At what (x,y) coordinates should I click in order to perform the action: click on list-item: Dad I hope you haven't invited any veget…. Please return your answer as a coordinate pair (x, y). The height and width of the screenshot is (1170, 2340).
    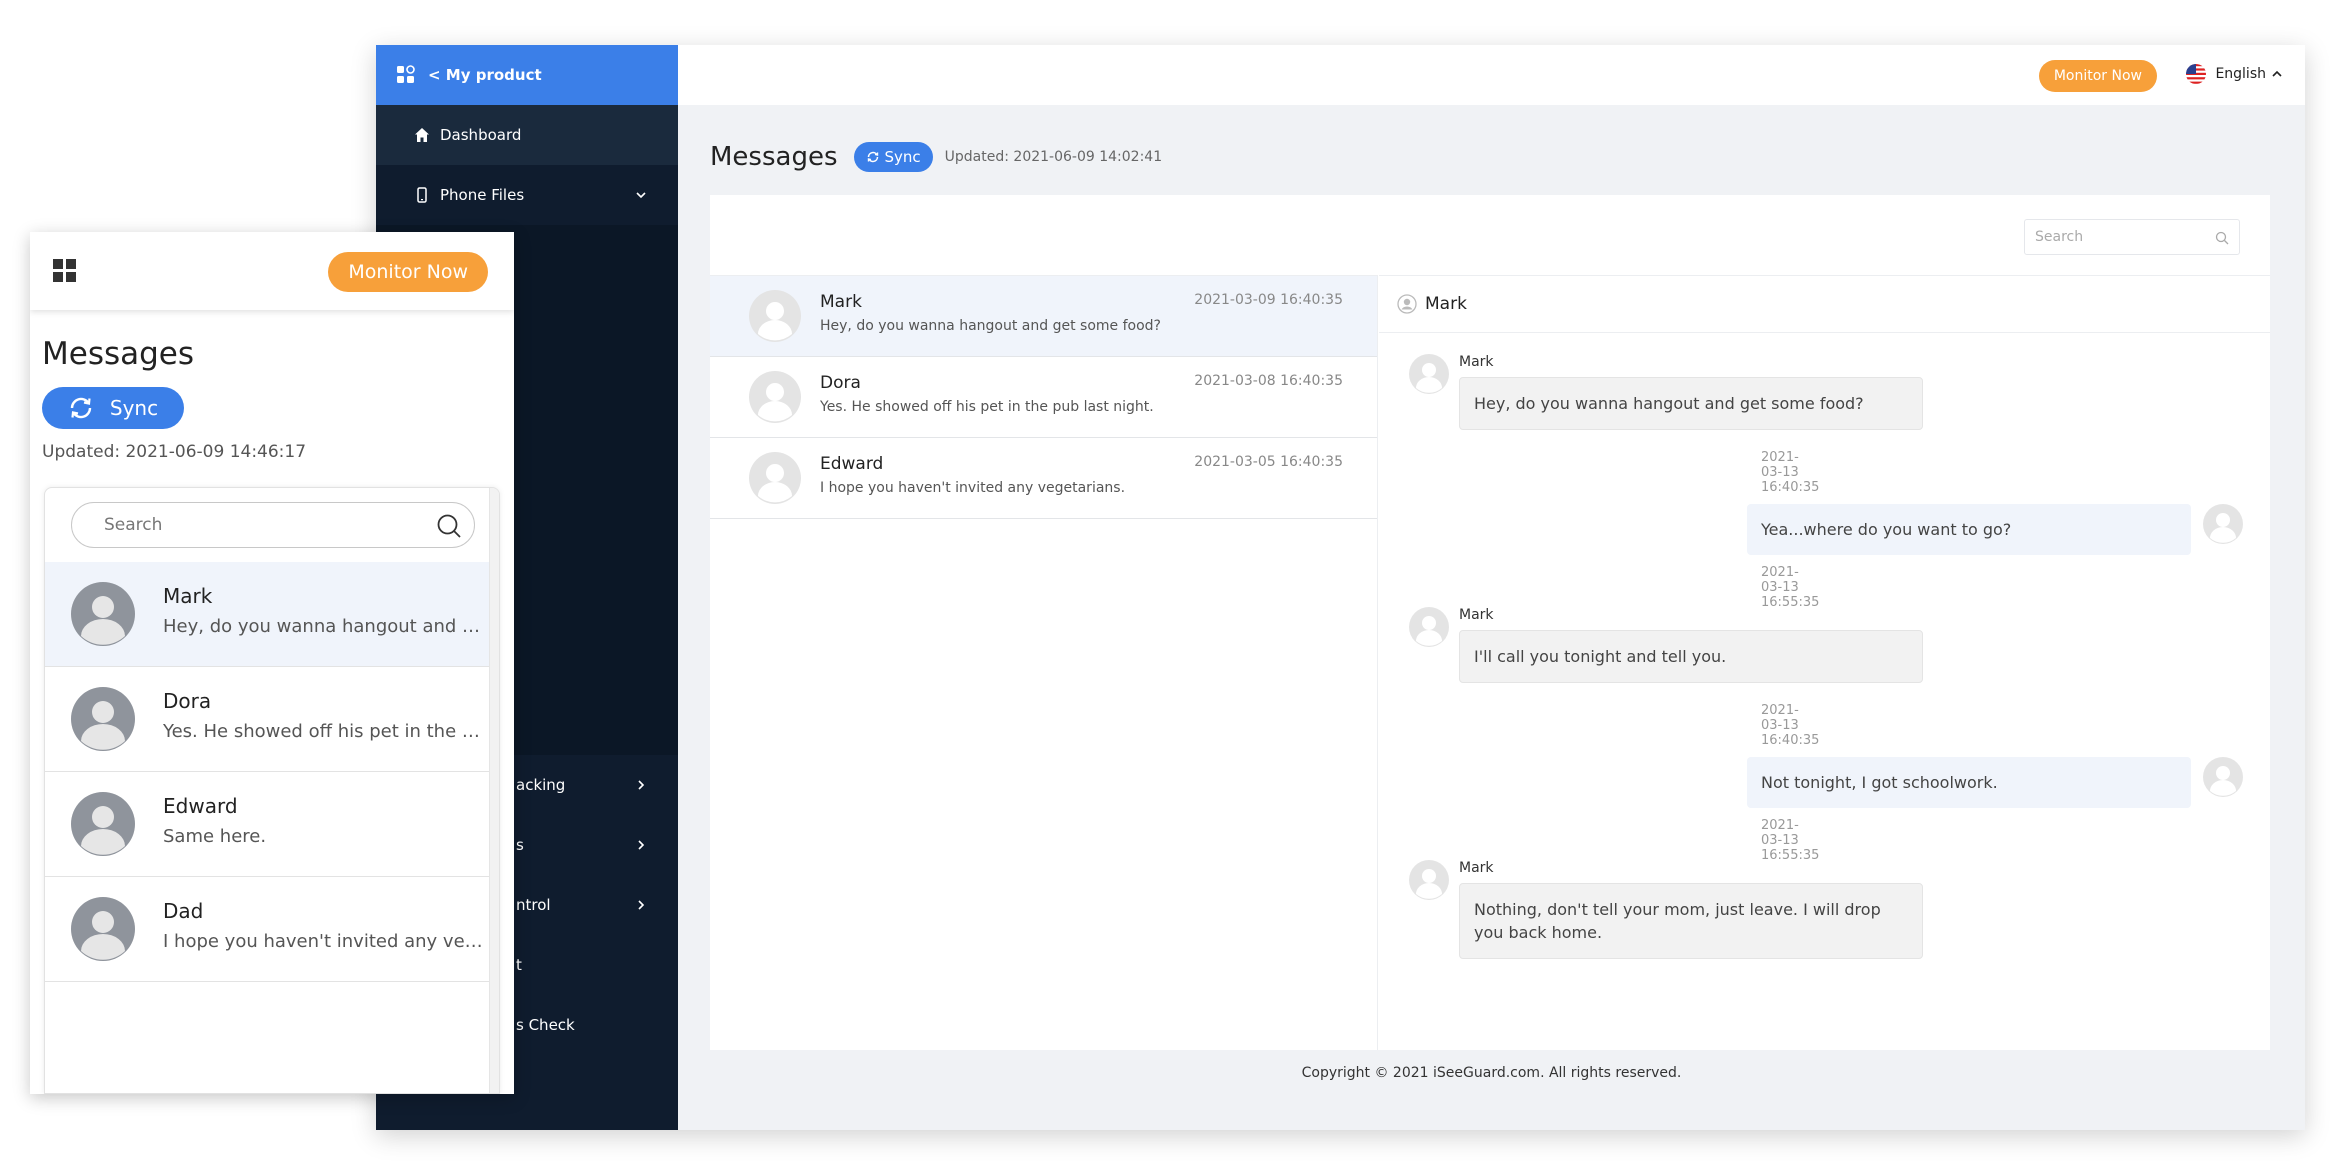
    Looking at the image, I should click on (272, 929).